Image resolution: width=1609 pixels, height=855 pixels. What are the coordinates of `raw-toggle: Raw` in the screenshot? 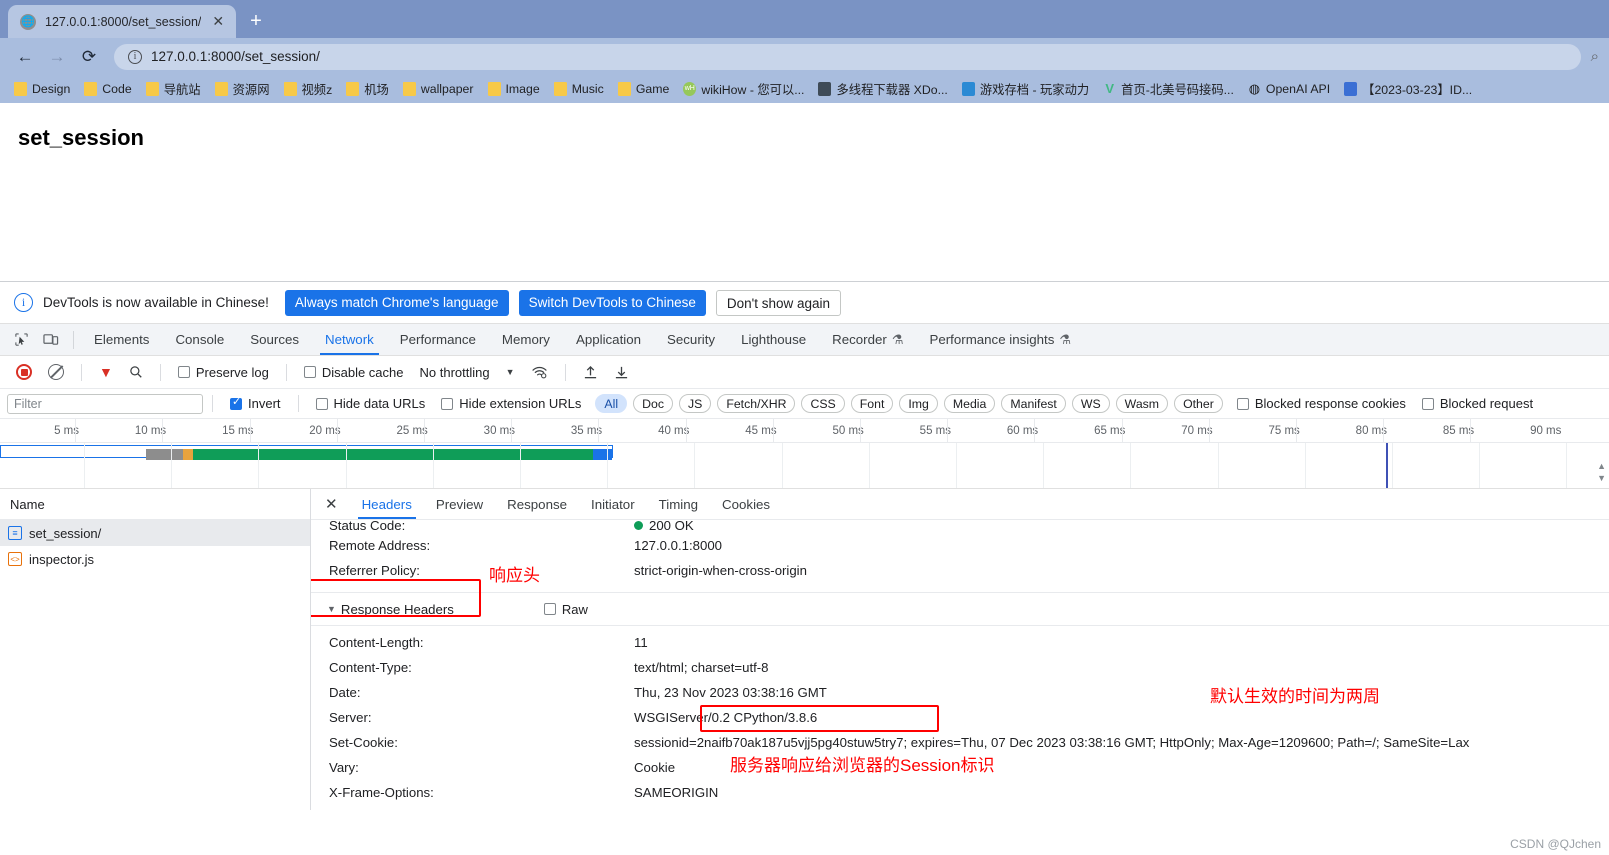 It's located at (565, 609).